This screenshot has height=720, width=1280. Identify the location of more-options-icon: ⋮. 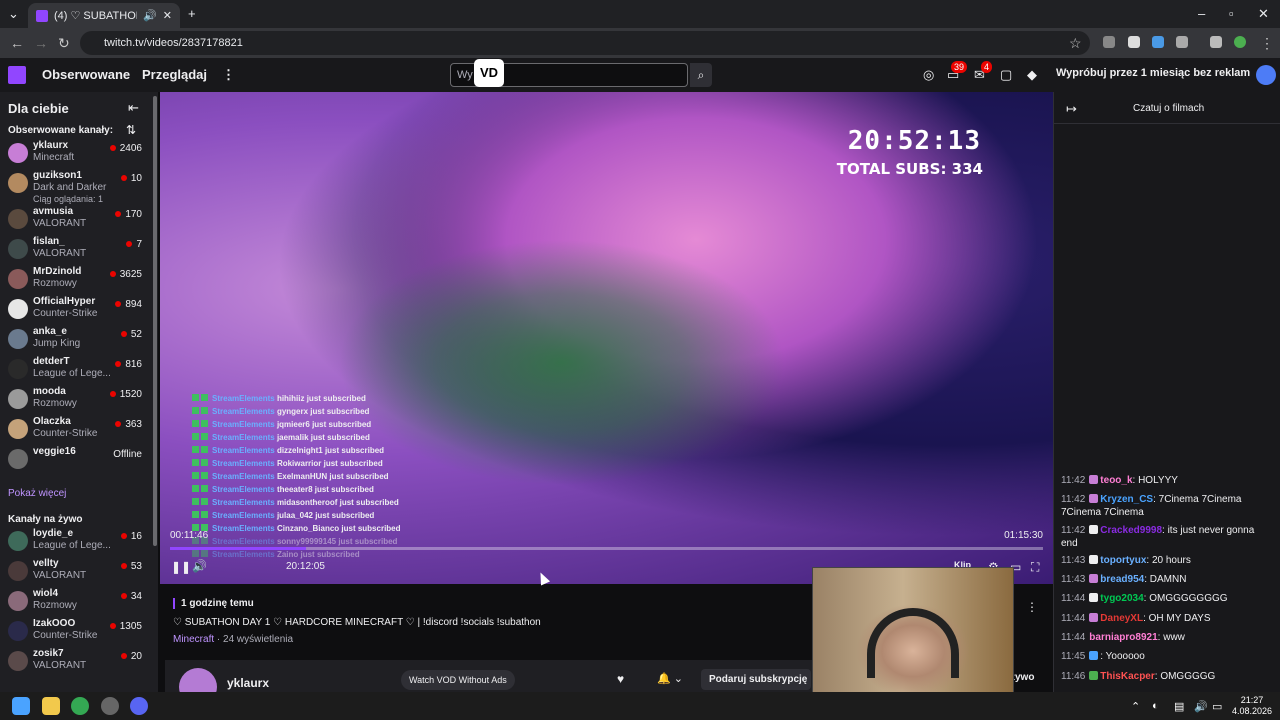
(1032, 607).